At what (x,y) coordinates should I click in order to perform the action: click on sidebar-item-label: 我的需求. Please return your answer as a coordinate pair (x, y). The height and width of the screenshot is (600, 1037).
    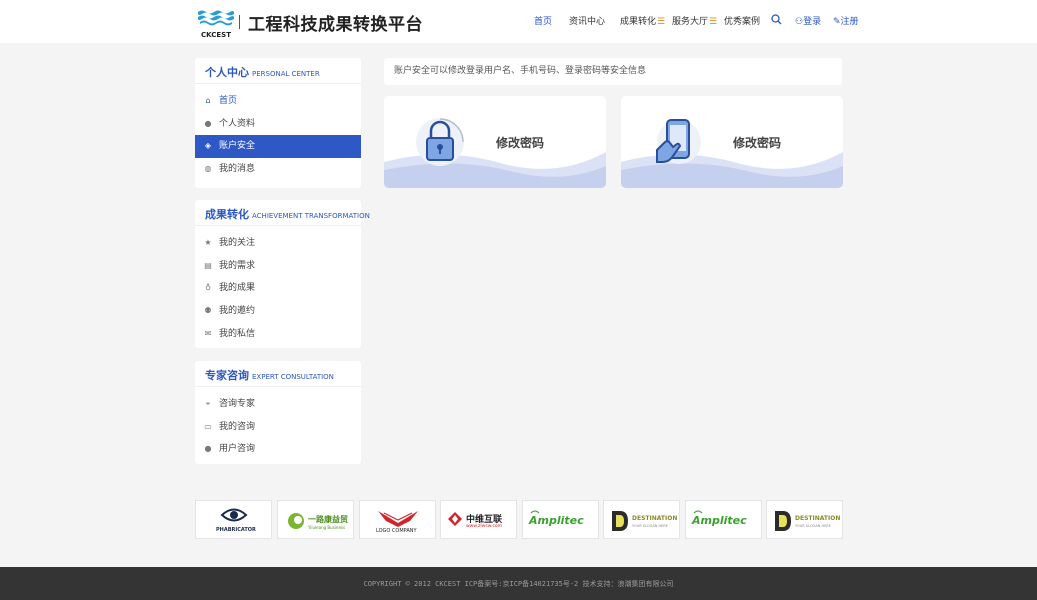
    Looking at the image, I should click on (237, 265).